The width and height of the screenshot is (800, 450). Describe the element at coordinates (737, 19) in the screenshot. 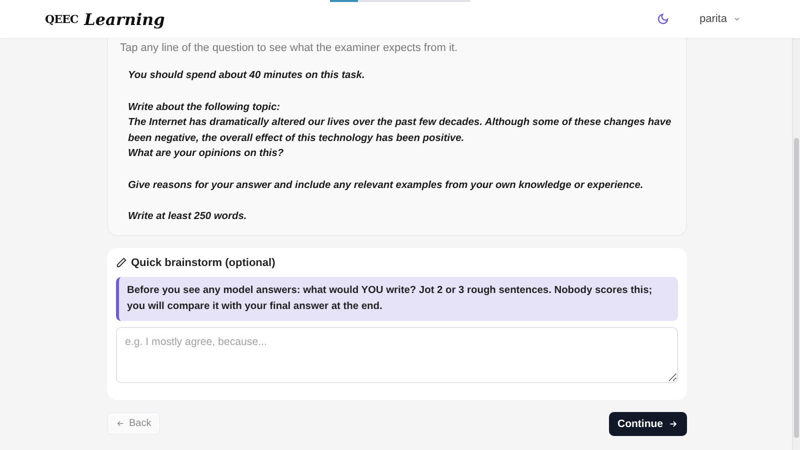

I see `chevron-down-icon` at that location.